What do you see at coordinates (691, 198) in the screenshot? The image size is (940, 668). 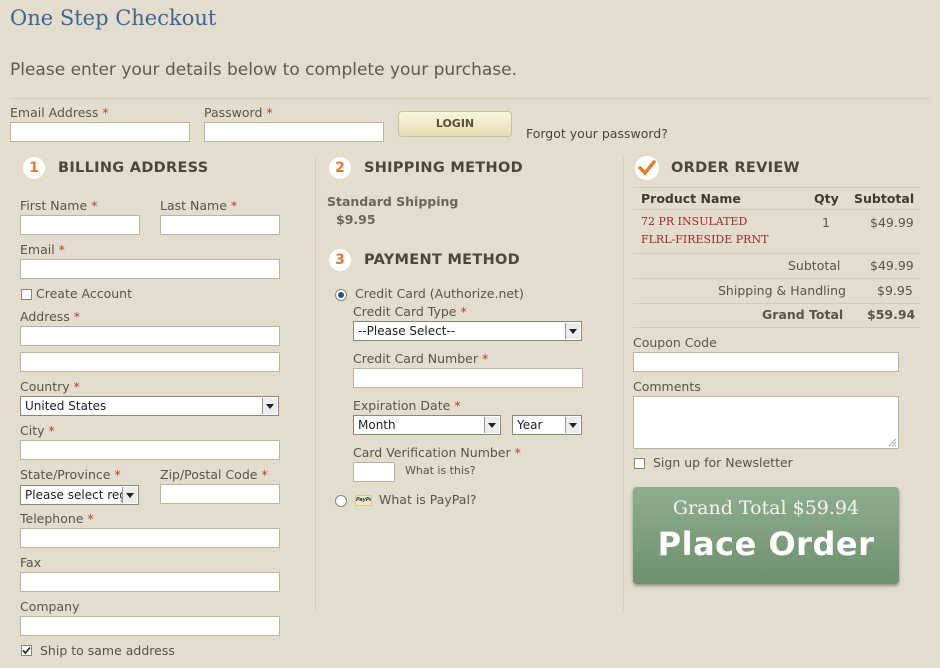 I see `col-product-header: Product Name` at bounding box center [691, 198].